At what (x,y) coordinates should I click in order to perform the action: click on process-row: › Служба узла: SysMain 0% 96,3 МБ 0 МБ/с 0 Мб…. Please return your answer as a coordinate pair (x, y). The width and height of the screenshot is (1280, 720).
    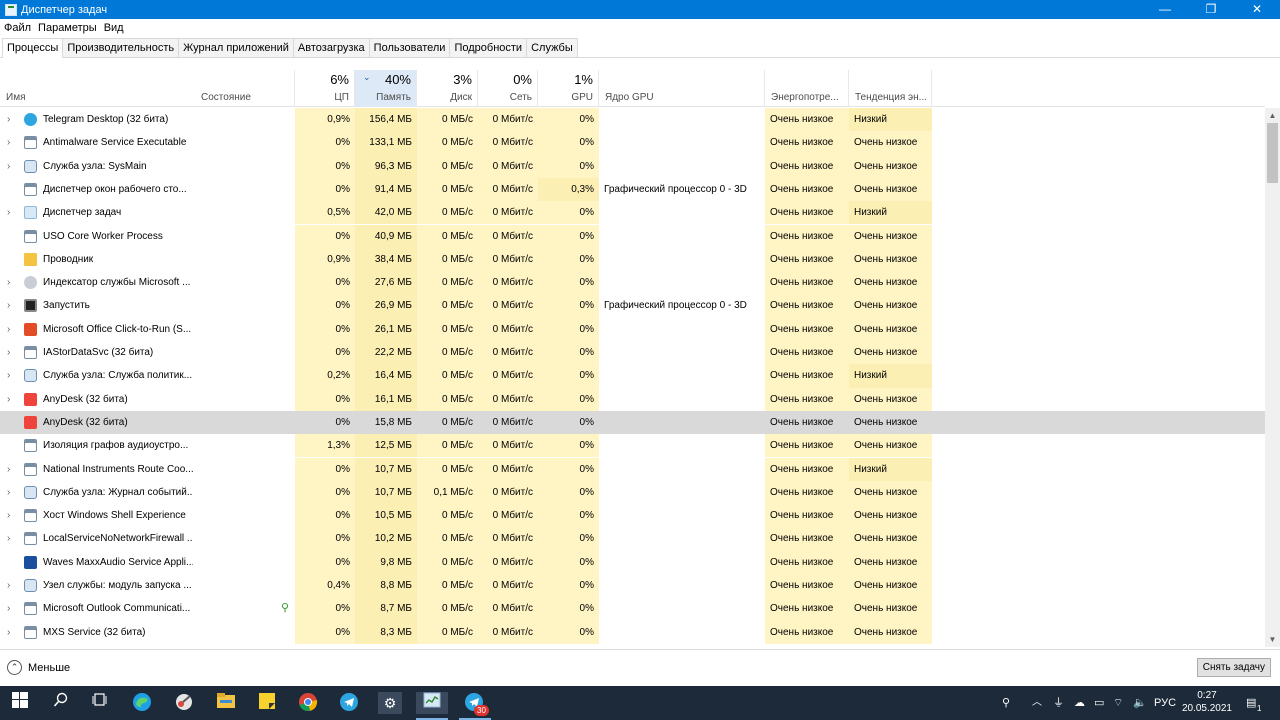
    Looking at the image, I should click on (632, 166).